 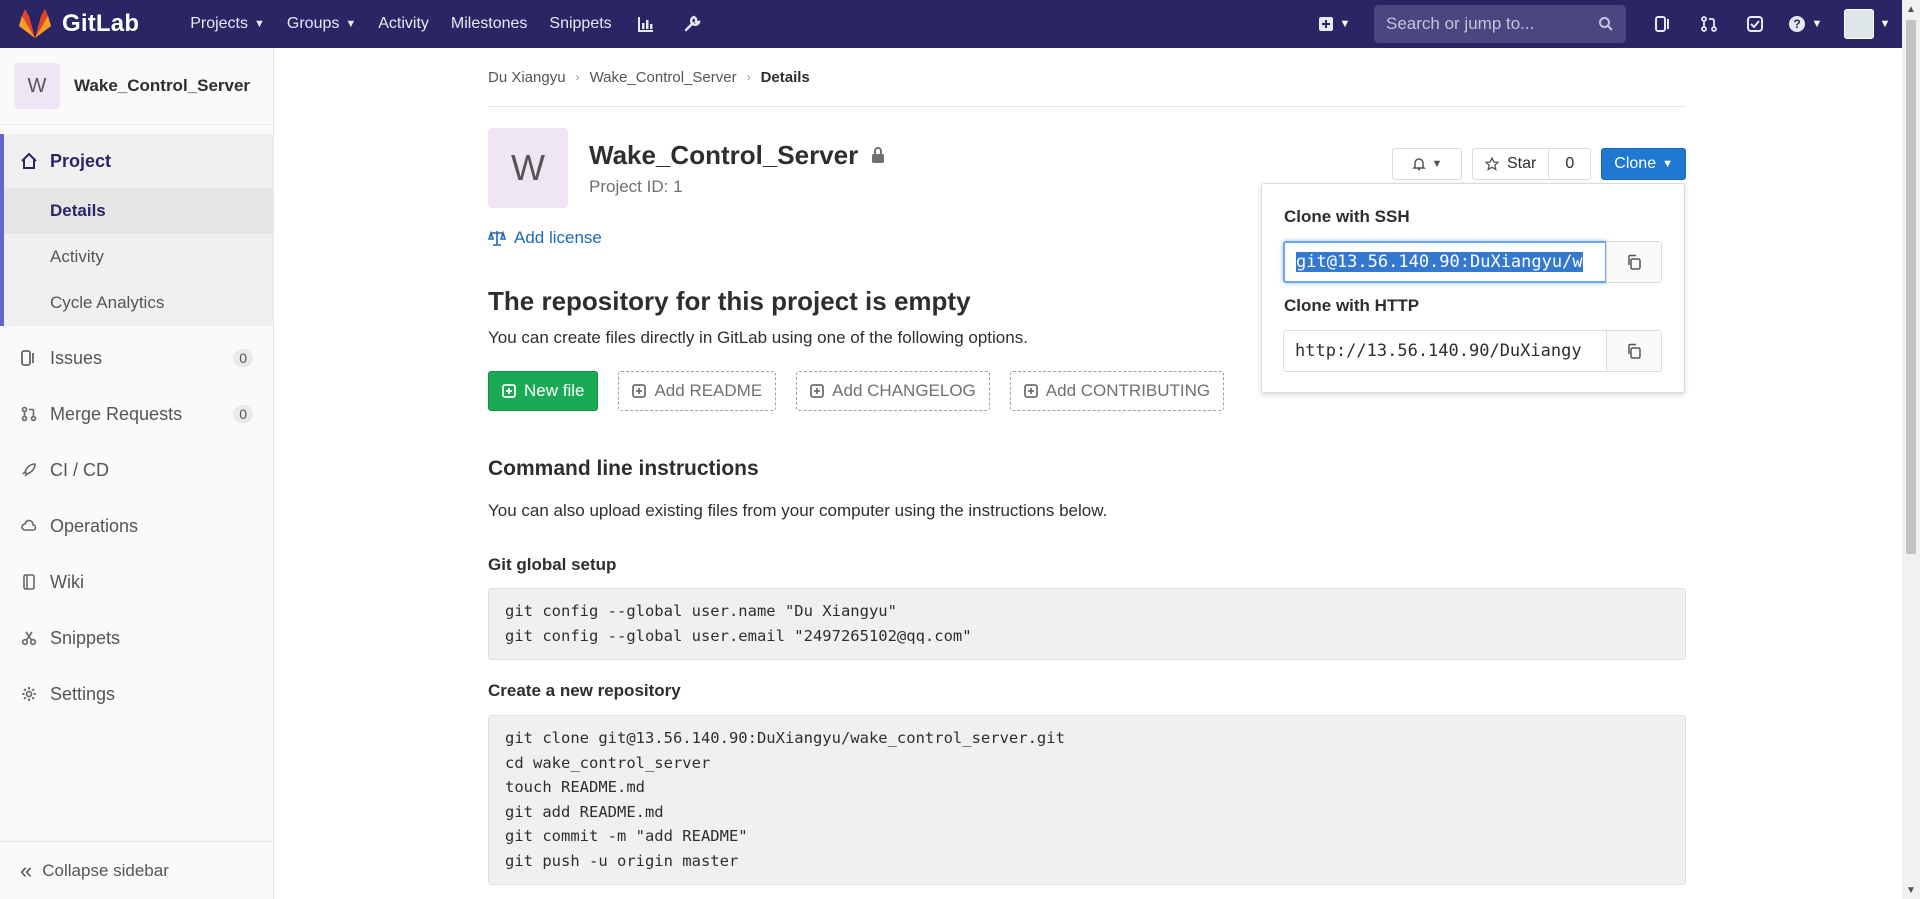 I want to click on sidebar-subitem-details: Details, so click(x=138, y=211).